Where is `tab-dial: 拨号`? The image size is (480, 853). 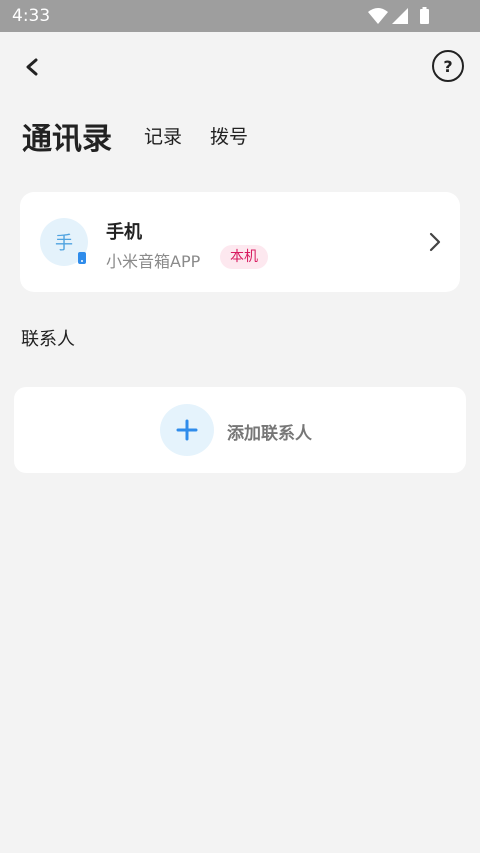
tab-dial: 拨号 is located at coordinates (229, 135).